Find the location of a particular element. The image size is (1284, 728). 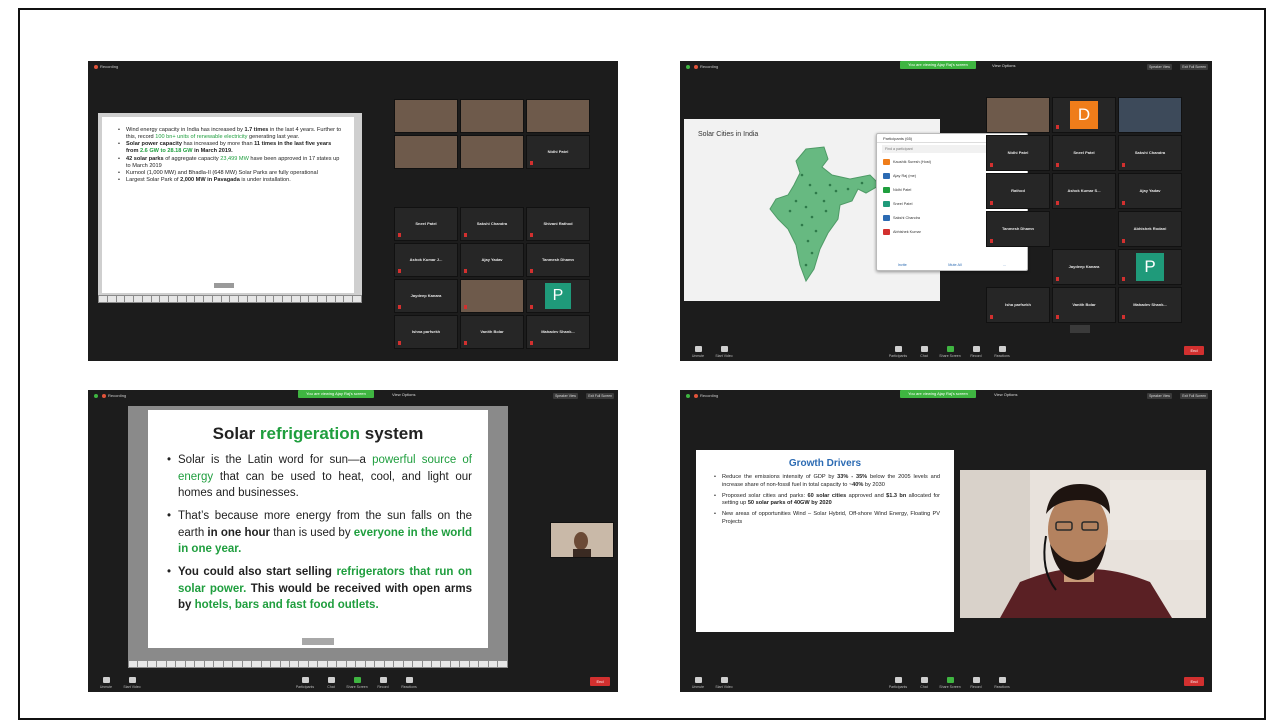

participant-tile: Shivani Rathod is located at coordinates (558, 224).